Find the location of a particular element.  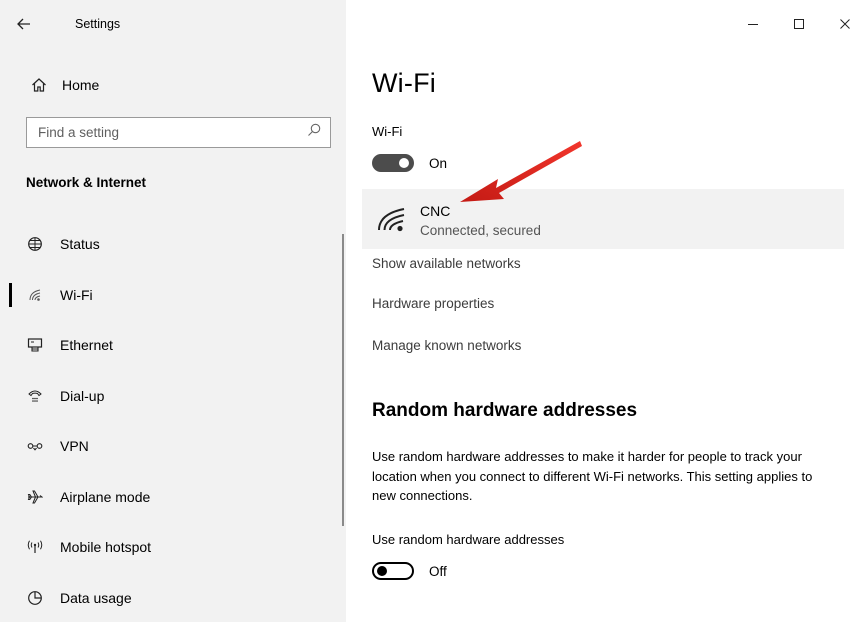

minimize-icon is located at coordinates (753, 24).